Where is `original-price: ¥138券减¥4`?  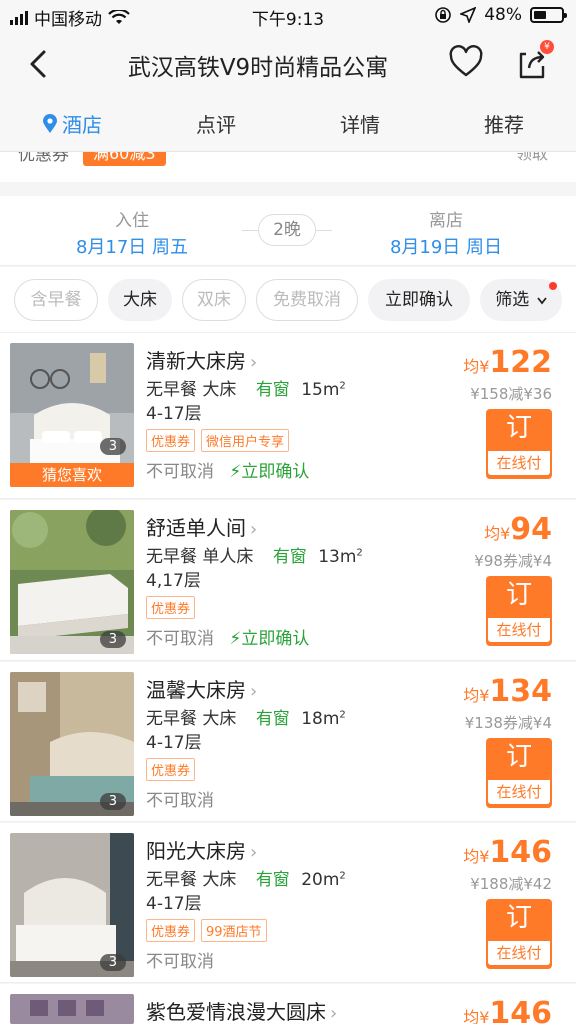
original-price: ¥138券减¥4 is located at coordinates (508, 723).